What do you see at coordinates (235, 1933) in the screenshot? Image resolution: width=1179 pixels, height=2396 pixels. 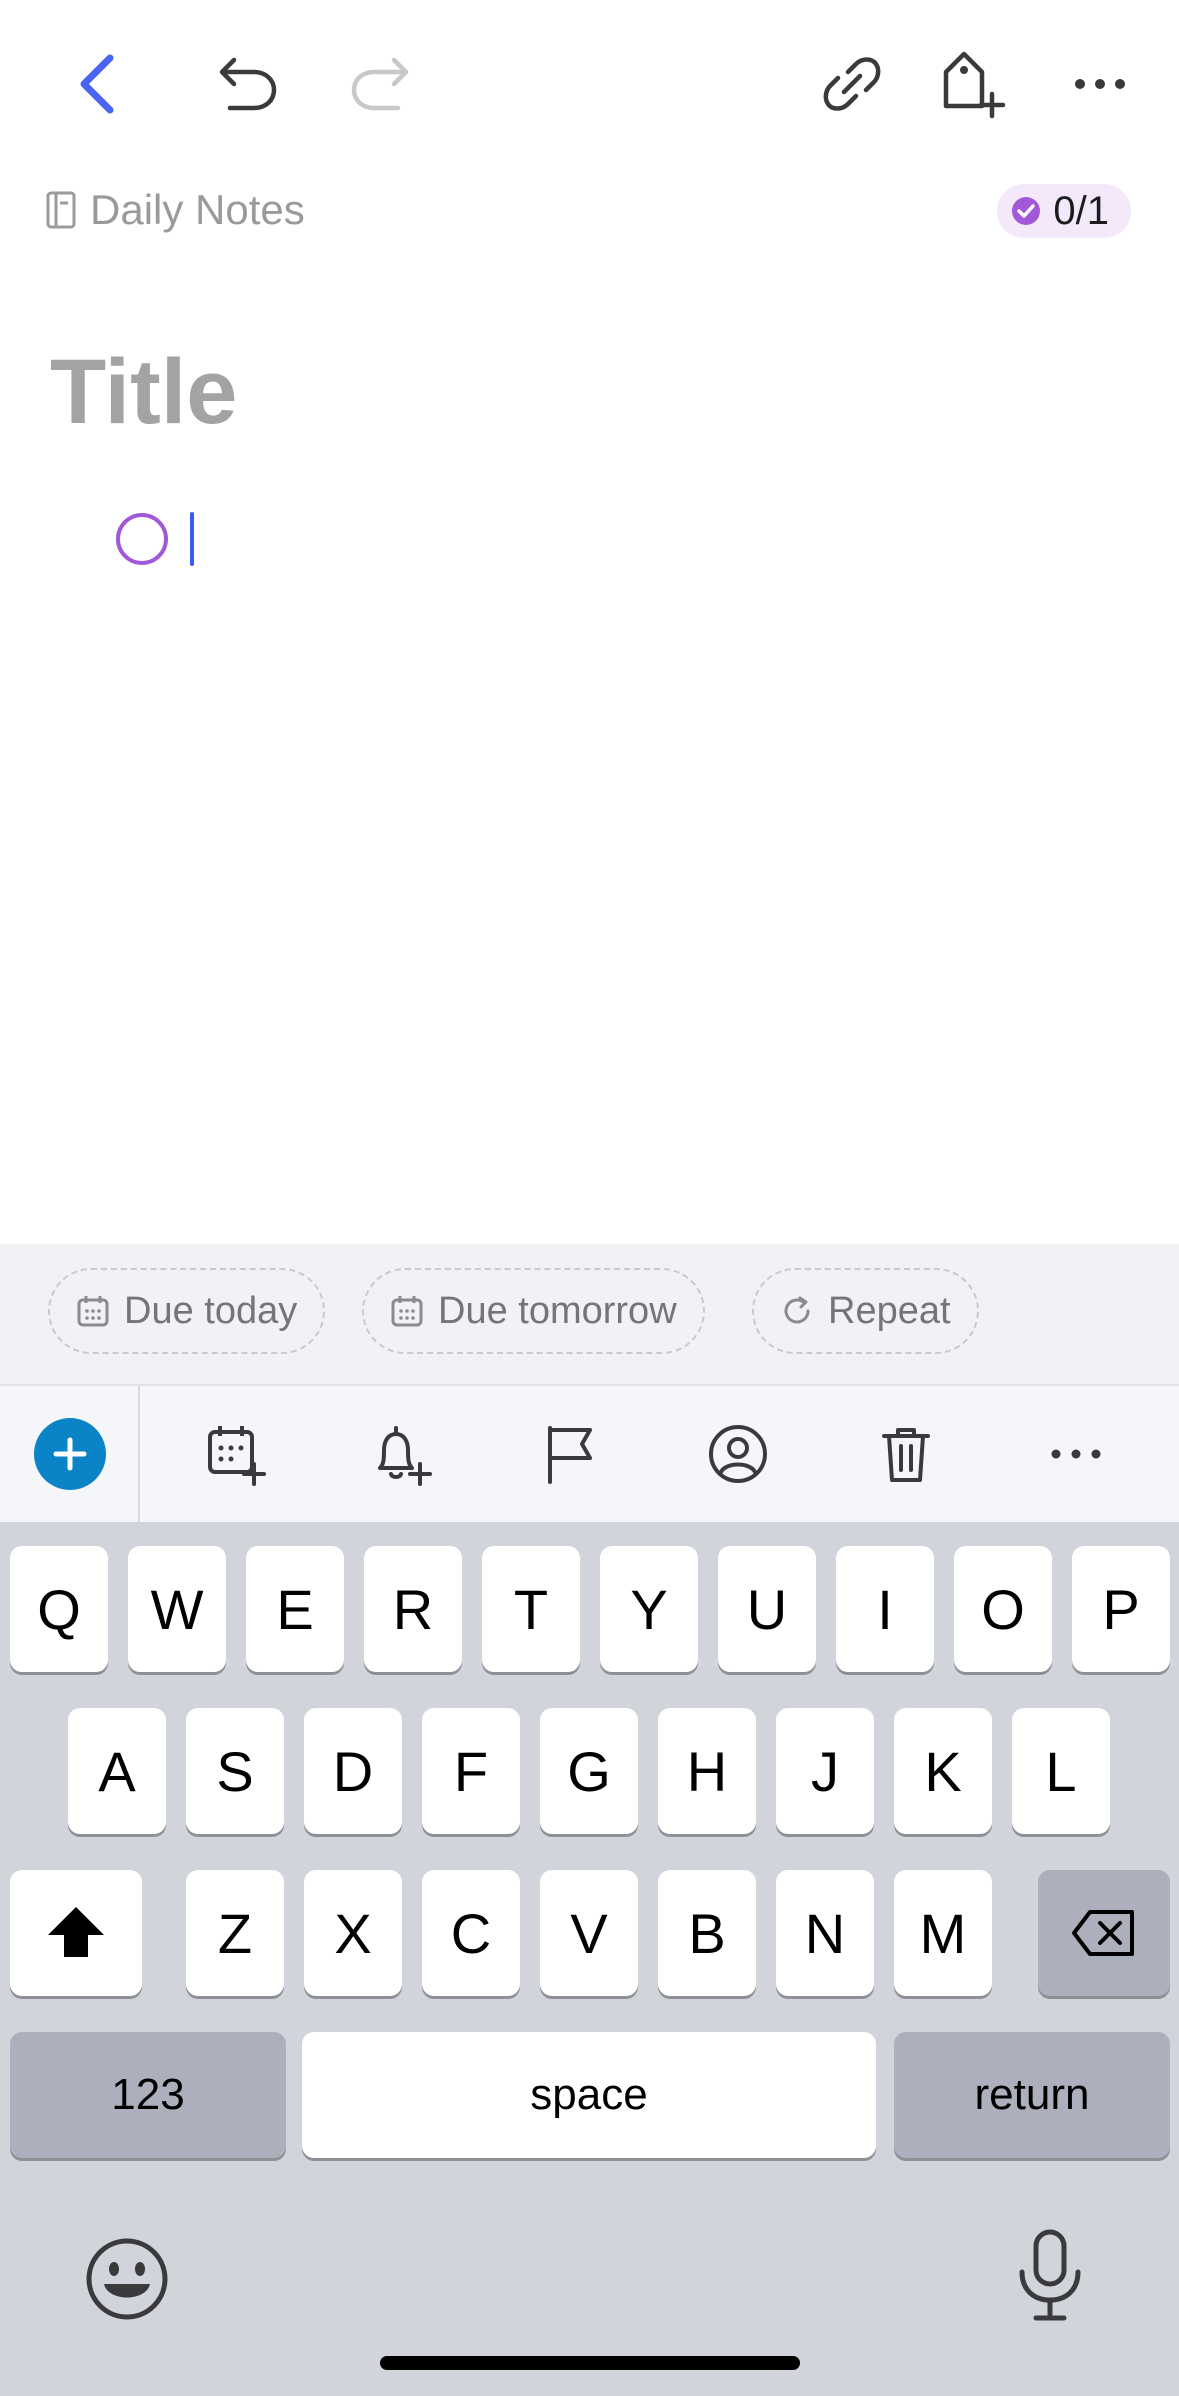 I see `key-z: Z` at bounding box center [235, 1933].